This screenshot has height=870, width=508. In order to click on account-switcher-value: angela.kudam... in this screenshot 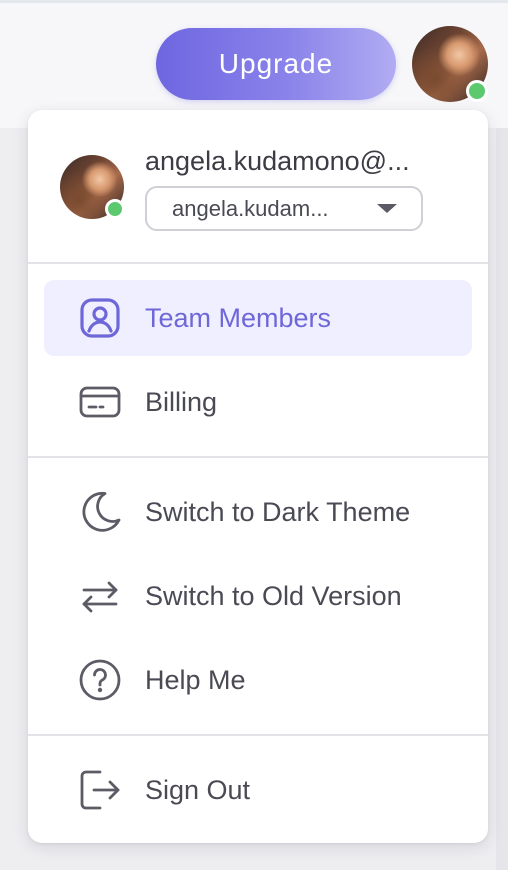, I will do `click(250, 208)`.